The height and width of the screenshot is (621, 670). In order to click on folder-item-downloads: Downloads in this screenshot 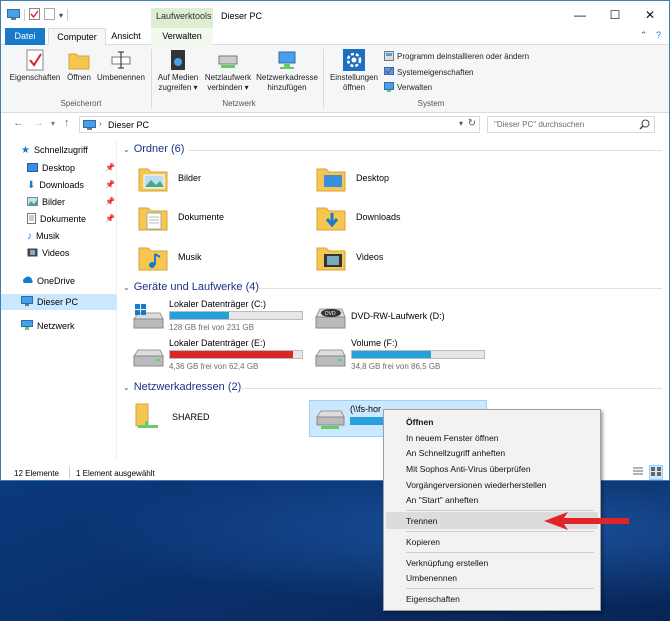, I will do `click(358, 217)`.